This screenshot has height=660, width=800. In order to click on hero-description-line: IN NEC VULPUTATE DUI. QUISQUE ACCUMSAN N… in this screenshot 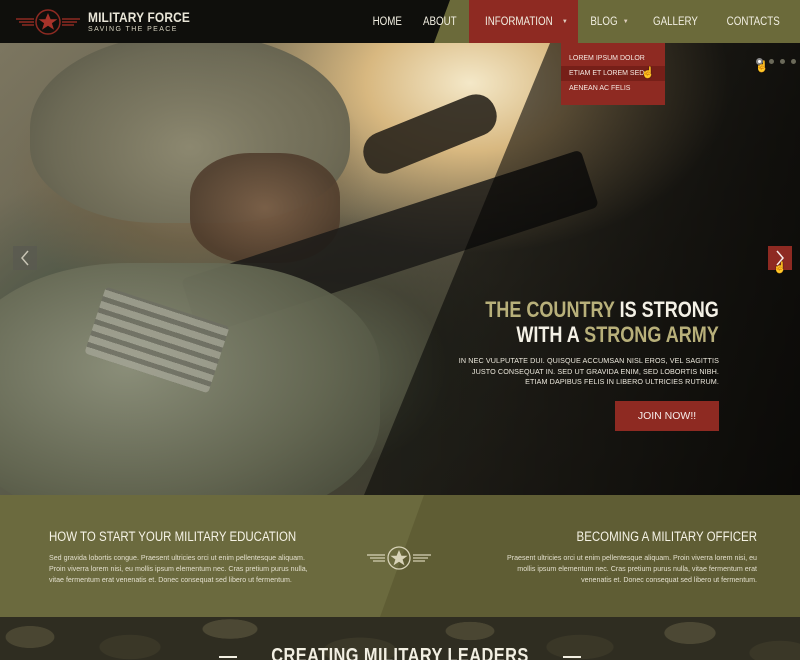, I will do `click(588, 360)`.